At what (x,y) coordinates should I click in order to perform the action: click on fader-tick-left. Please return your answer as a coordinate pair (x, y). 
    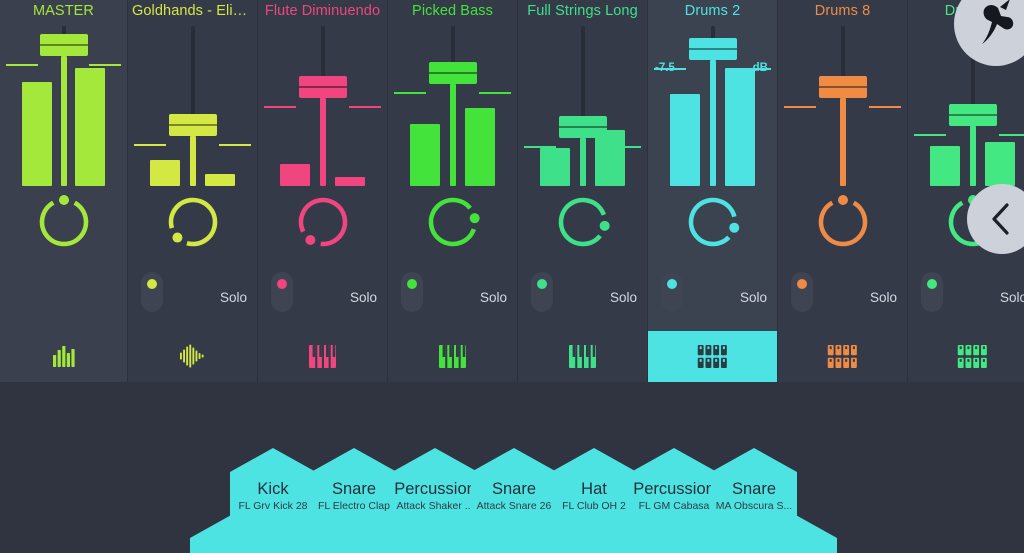
    Looking at the image, I should click on (540, 147).